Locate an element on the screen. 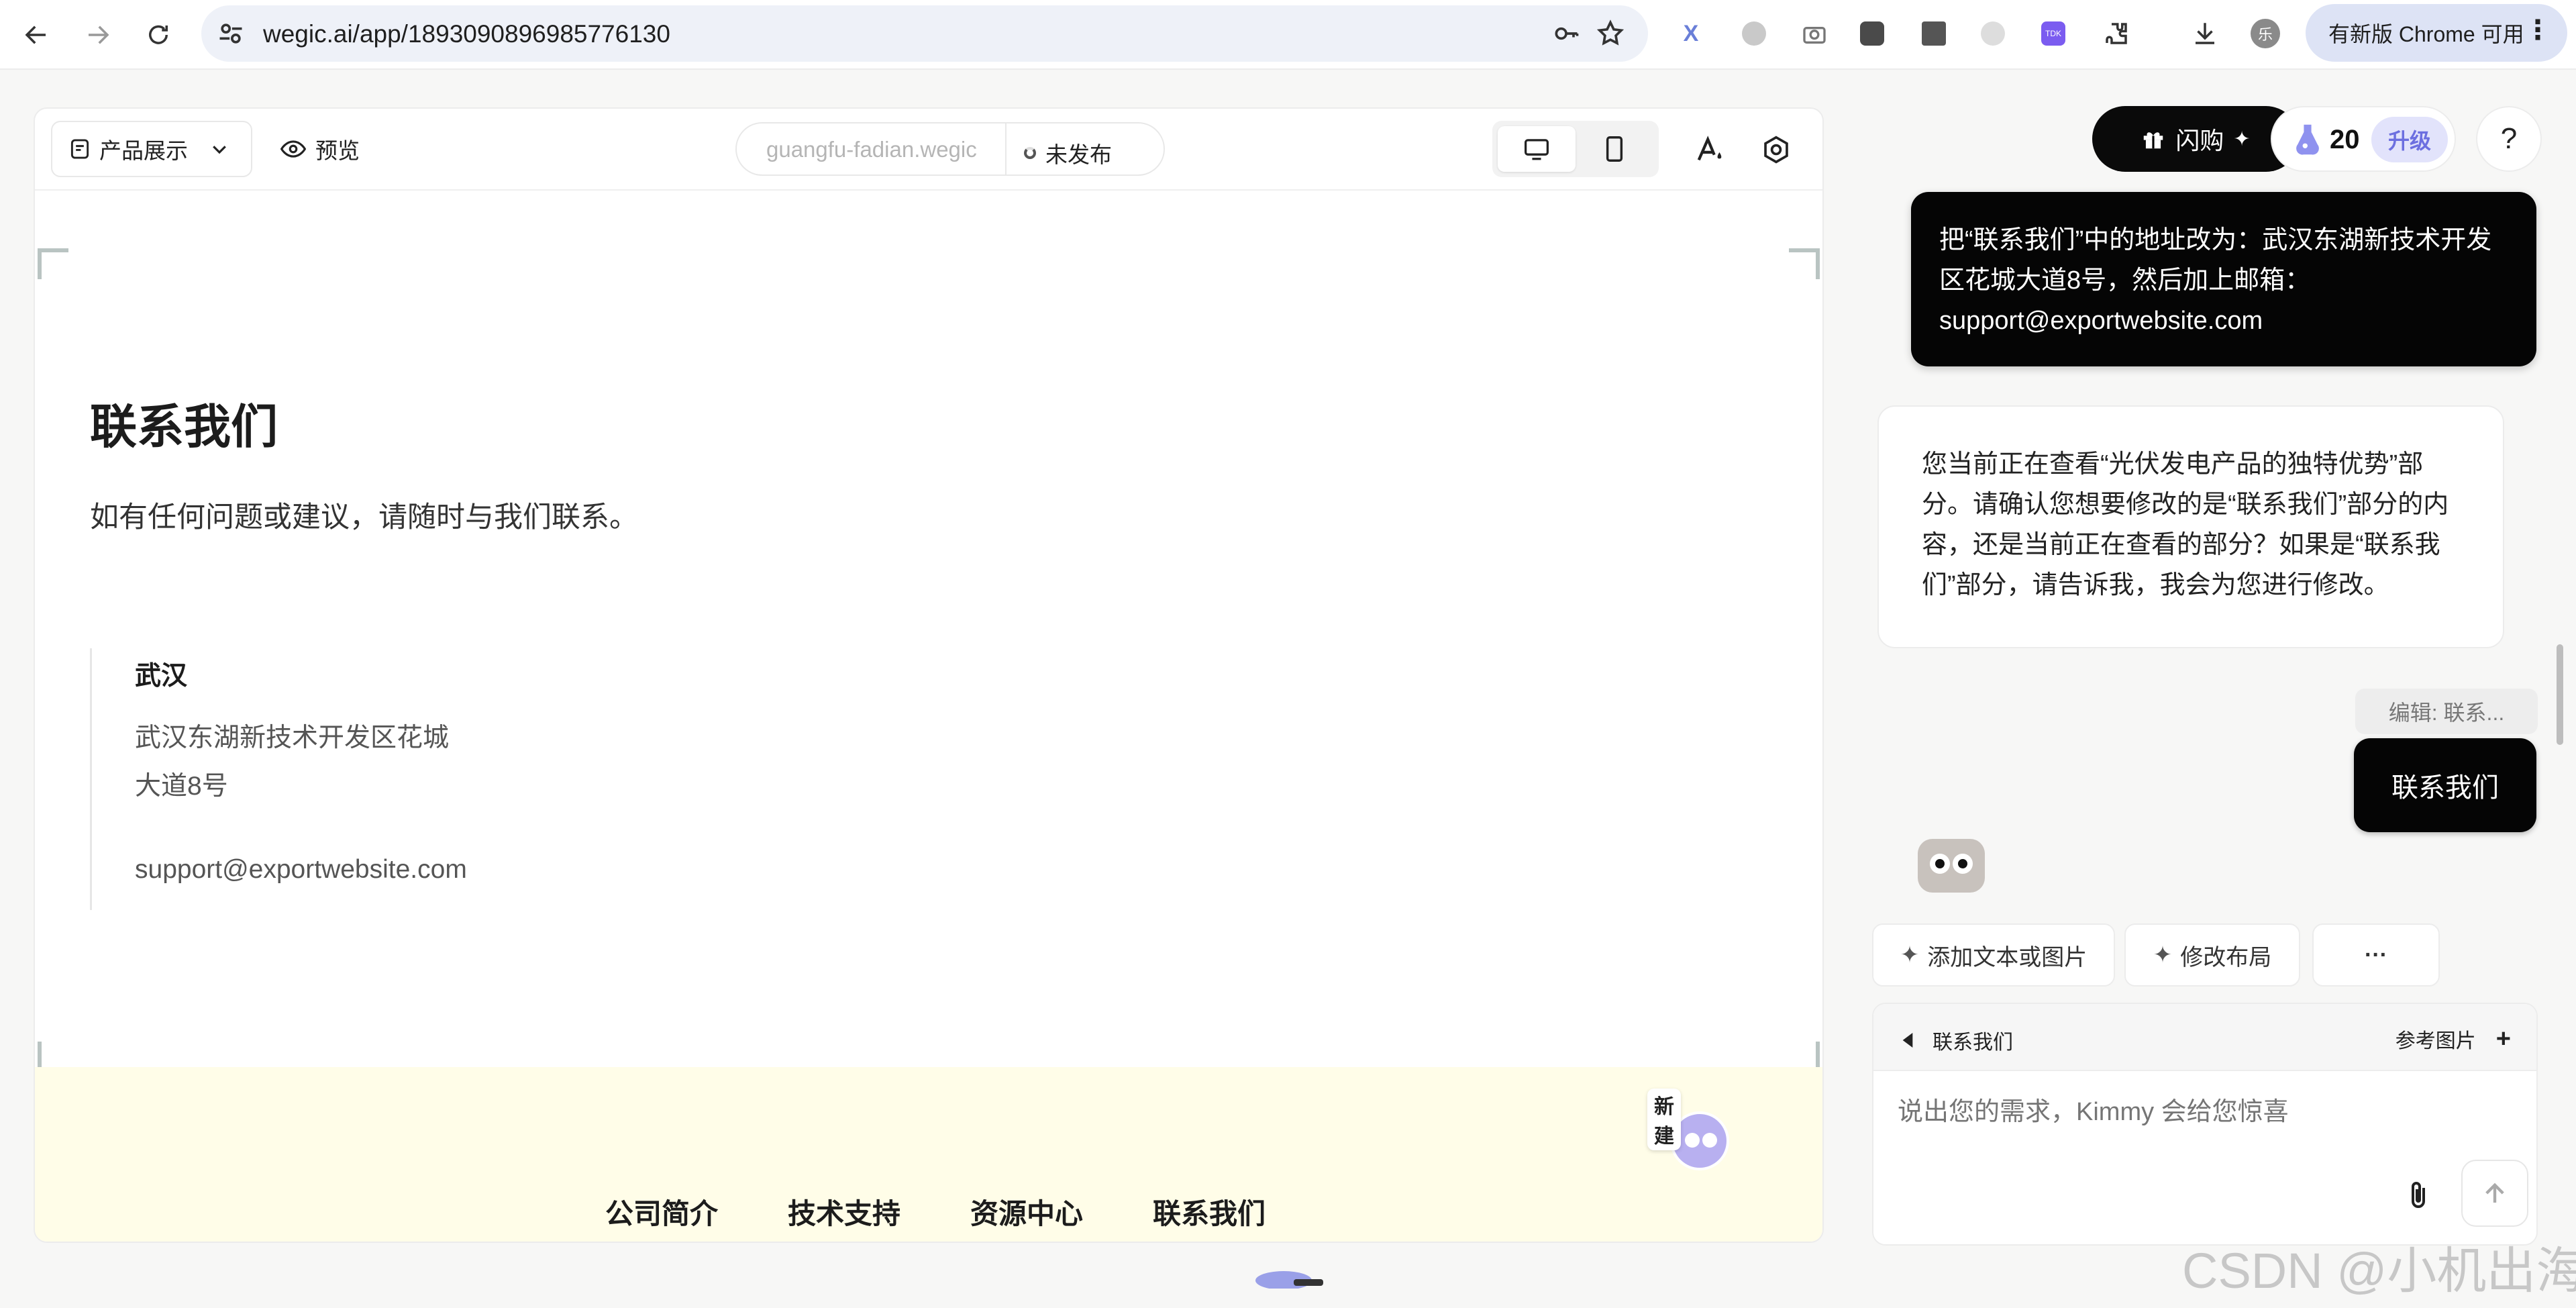 The image size is (2576, 1308). calculator-icon is located at coordinates (1934, 33).